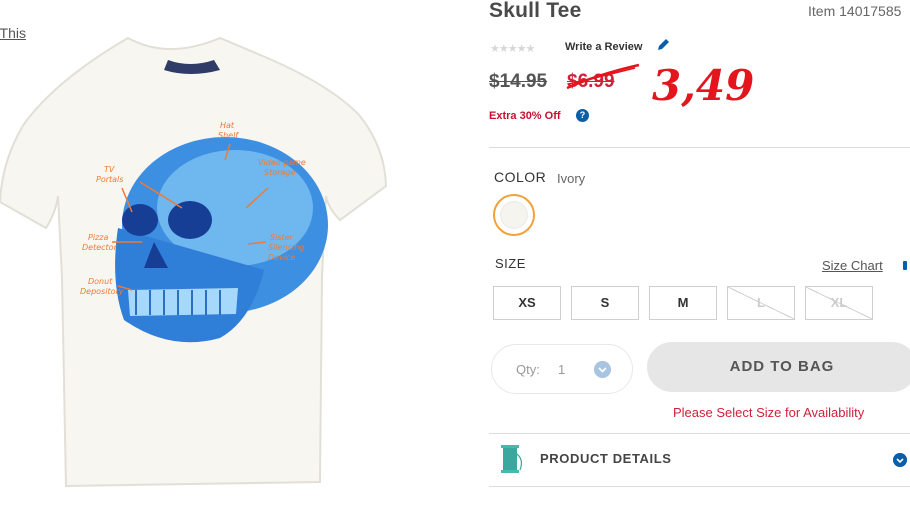 The width and height of the screenshot is (910, 523). What do you see at coordinates (663, 45) in the screenshot?
I see `pencil-icon` at bounding box center [663, 45].